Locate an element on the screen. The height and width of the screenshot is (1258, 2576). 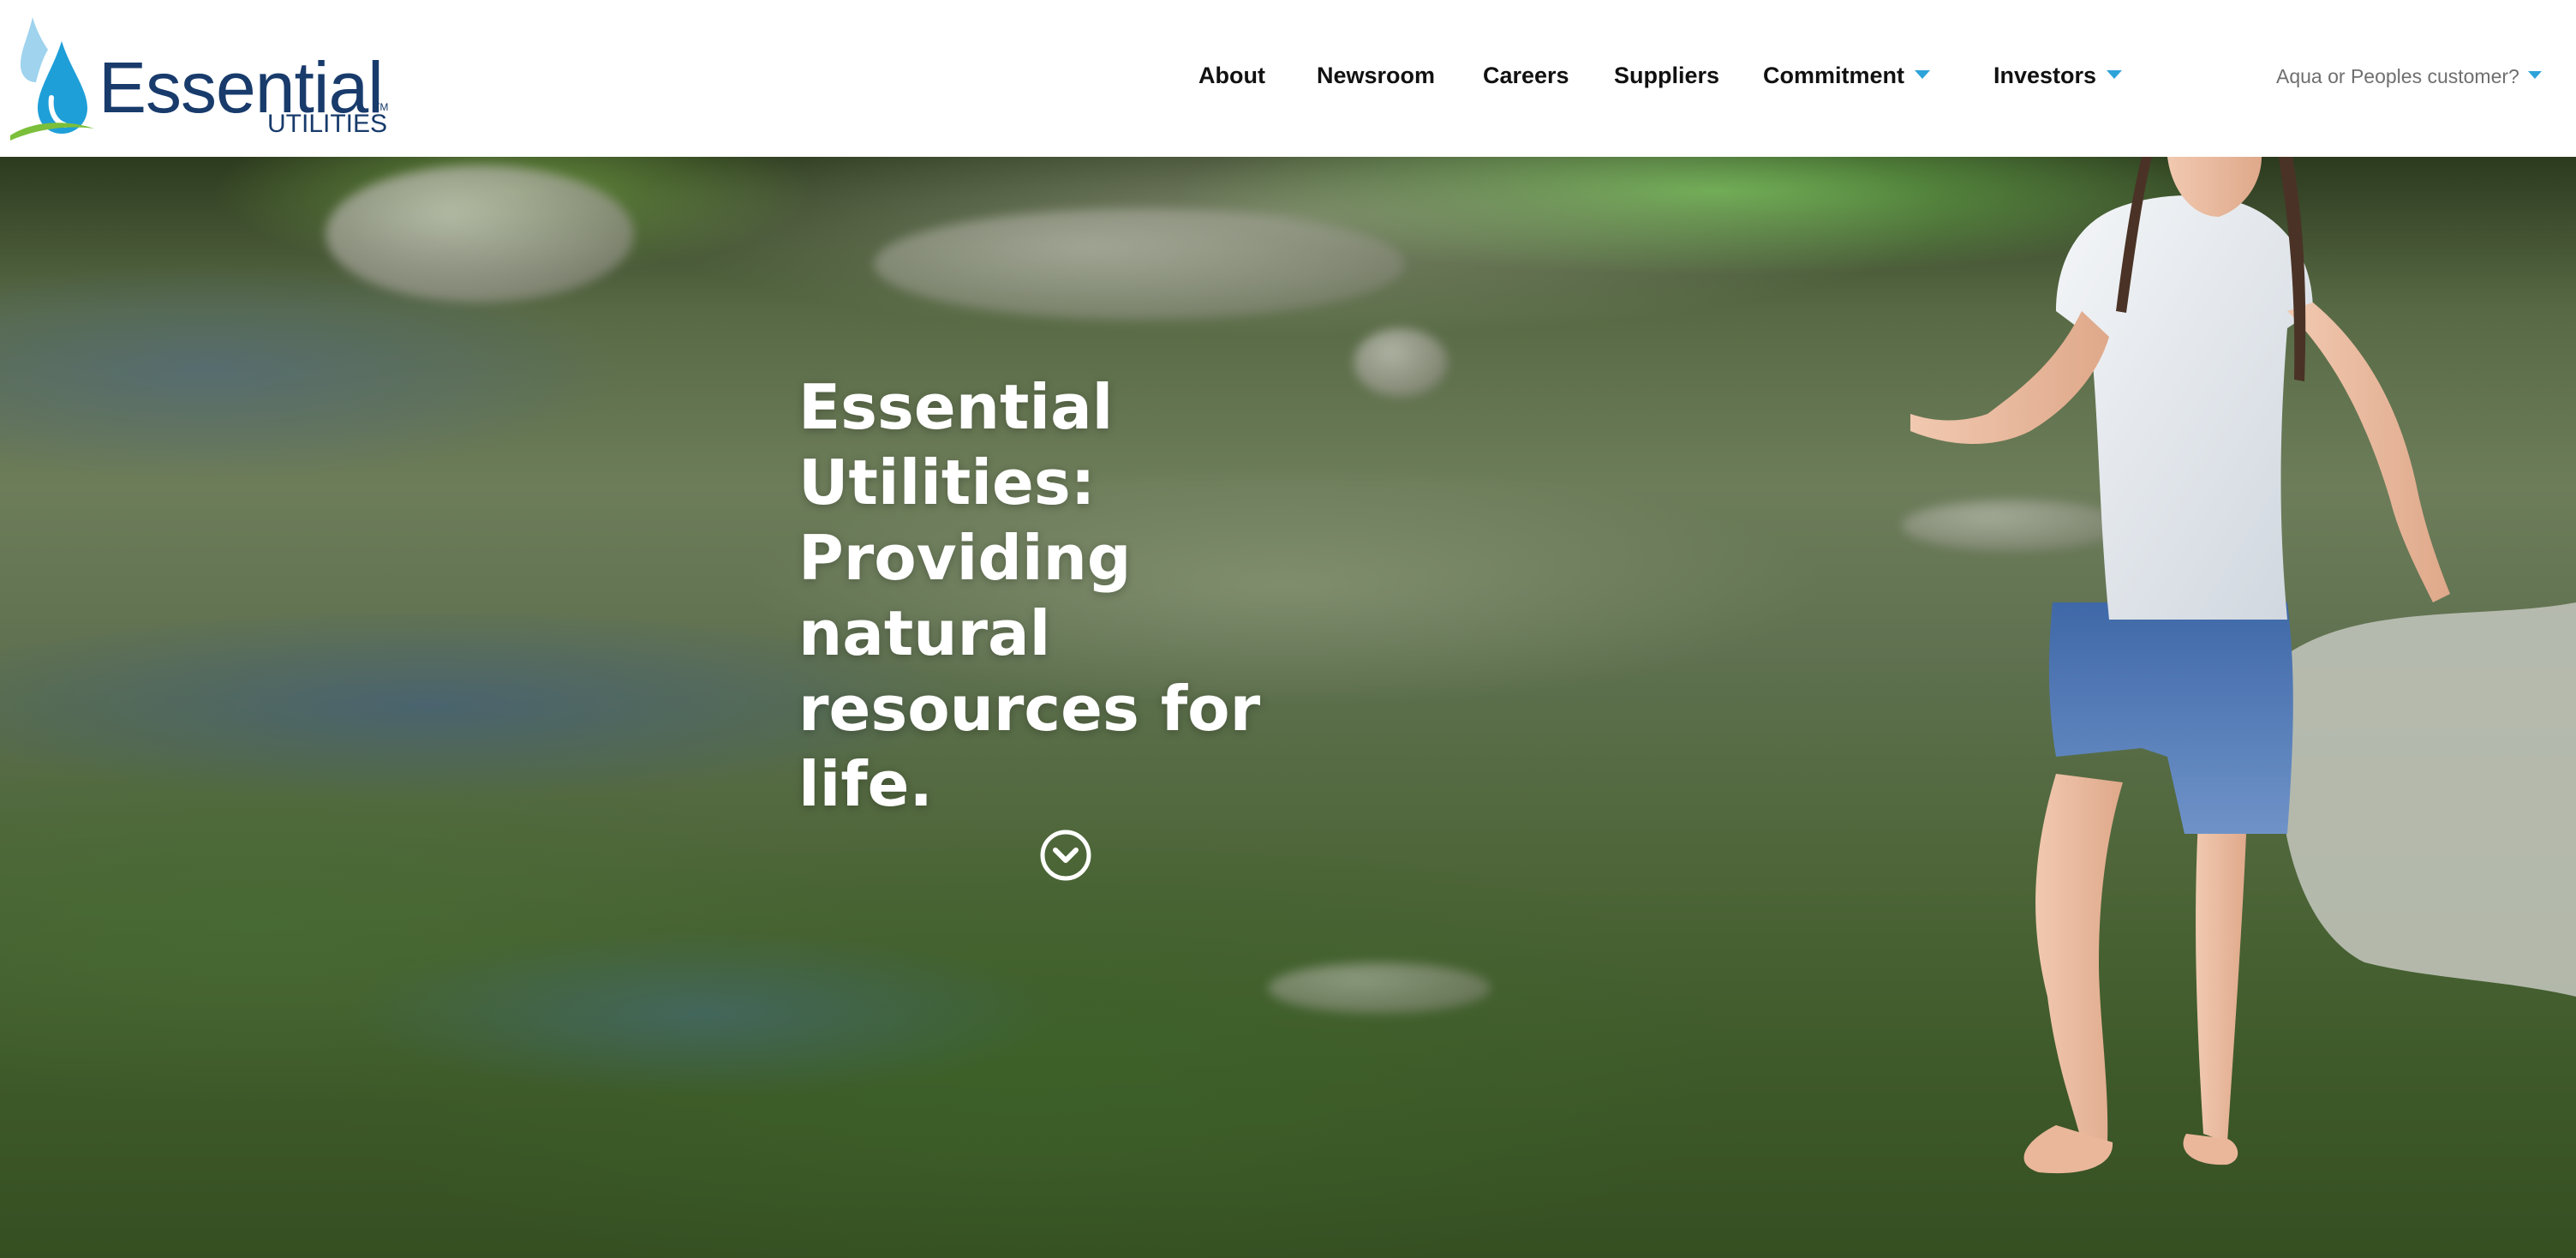
nav-item-suppliers: Suppliers is located at coordinates (1667, 76).